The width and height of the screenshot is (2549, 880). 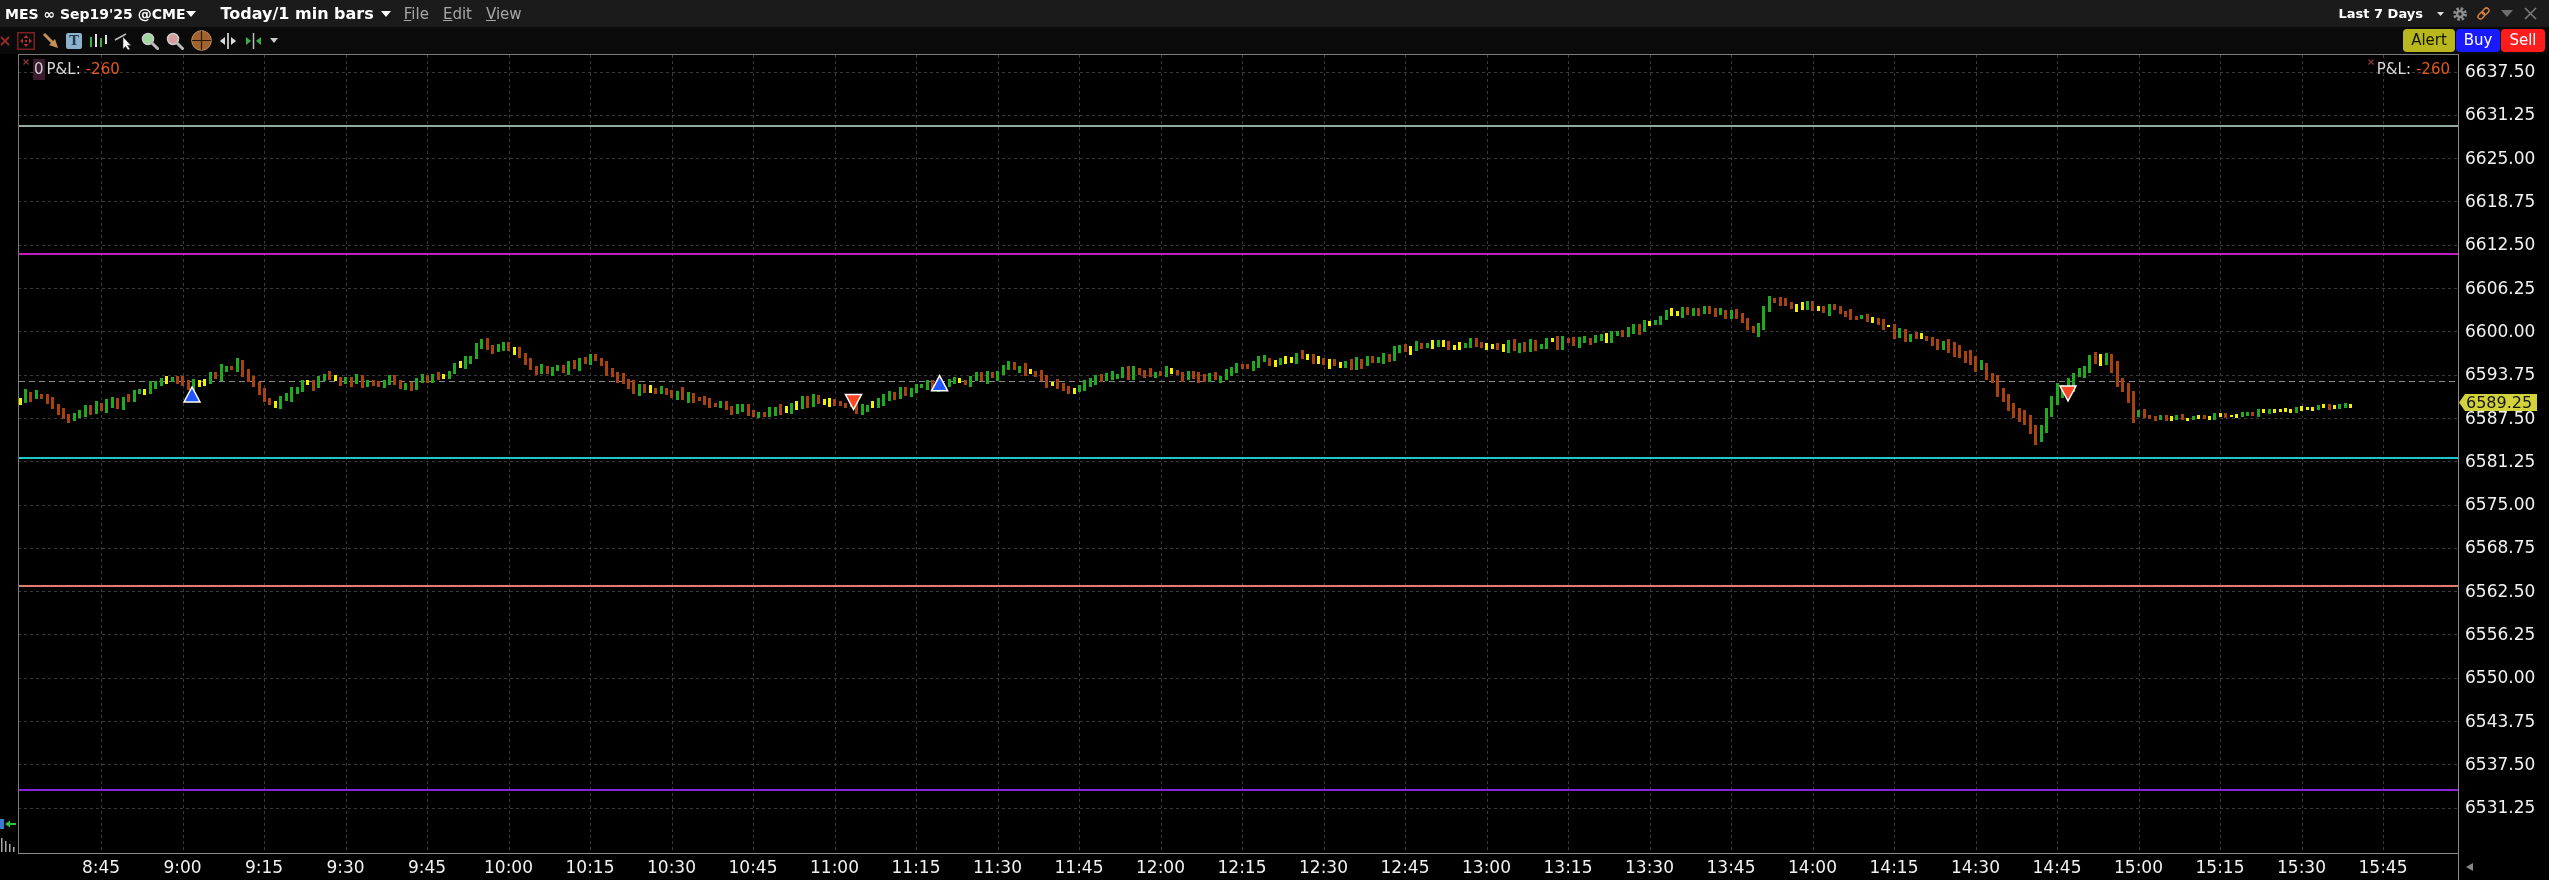 What do you see at coordinates (1486, 867) in the screenshot?
I see `time-axis-label: 13:00` at bounding box center [1486, 867].